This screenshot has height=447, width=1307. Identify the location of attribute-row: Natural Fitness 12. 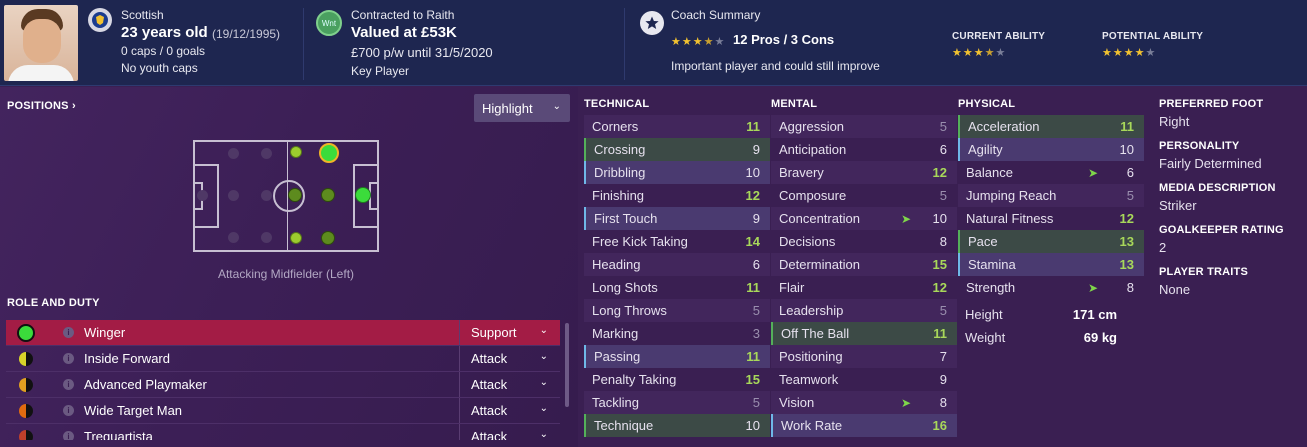
(1051, 218).